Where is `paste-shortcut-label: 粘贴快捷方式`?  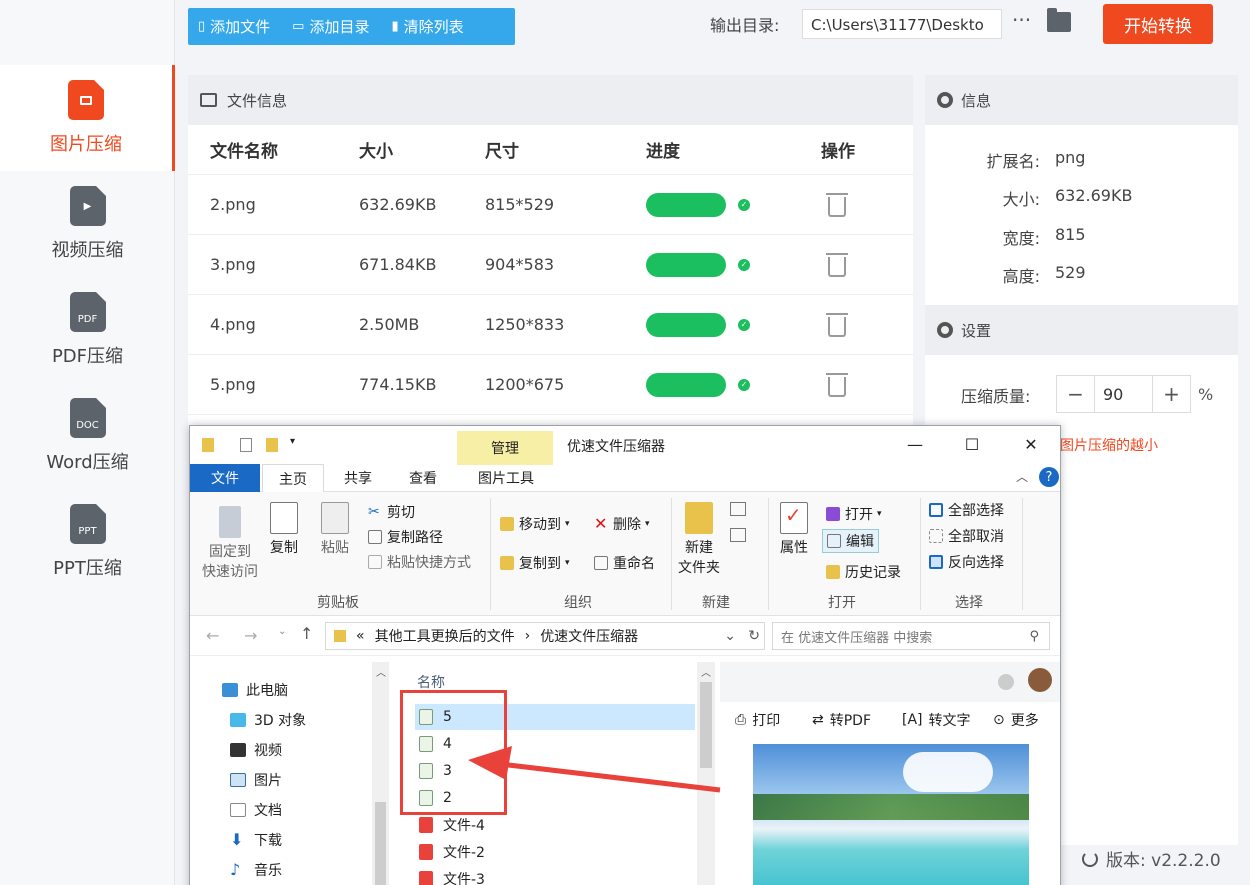 paste-shortcut-label: 粘贴快捷方式 is located at coordinates (429, 563).